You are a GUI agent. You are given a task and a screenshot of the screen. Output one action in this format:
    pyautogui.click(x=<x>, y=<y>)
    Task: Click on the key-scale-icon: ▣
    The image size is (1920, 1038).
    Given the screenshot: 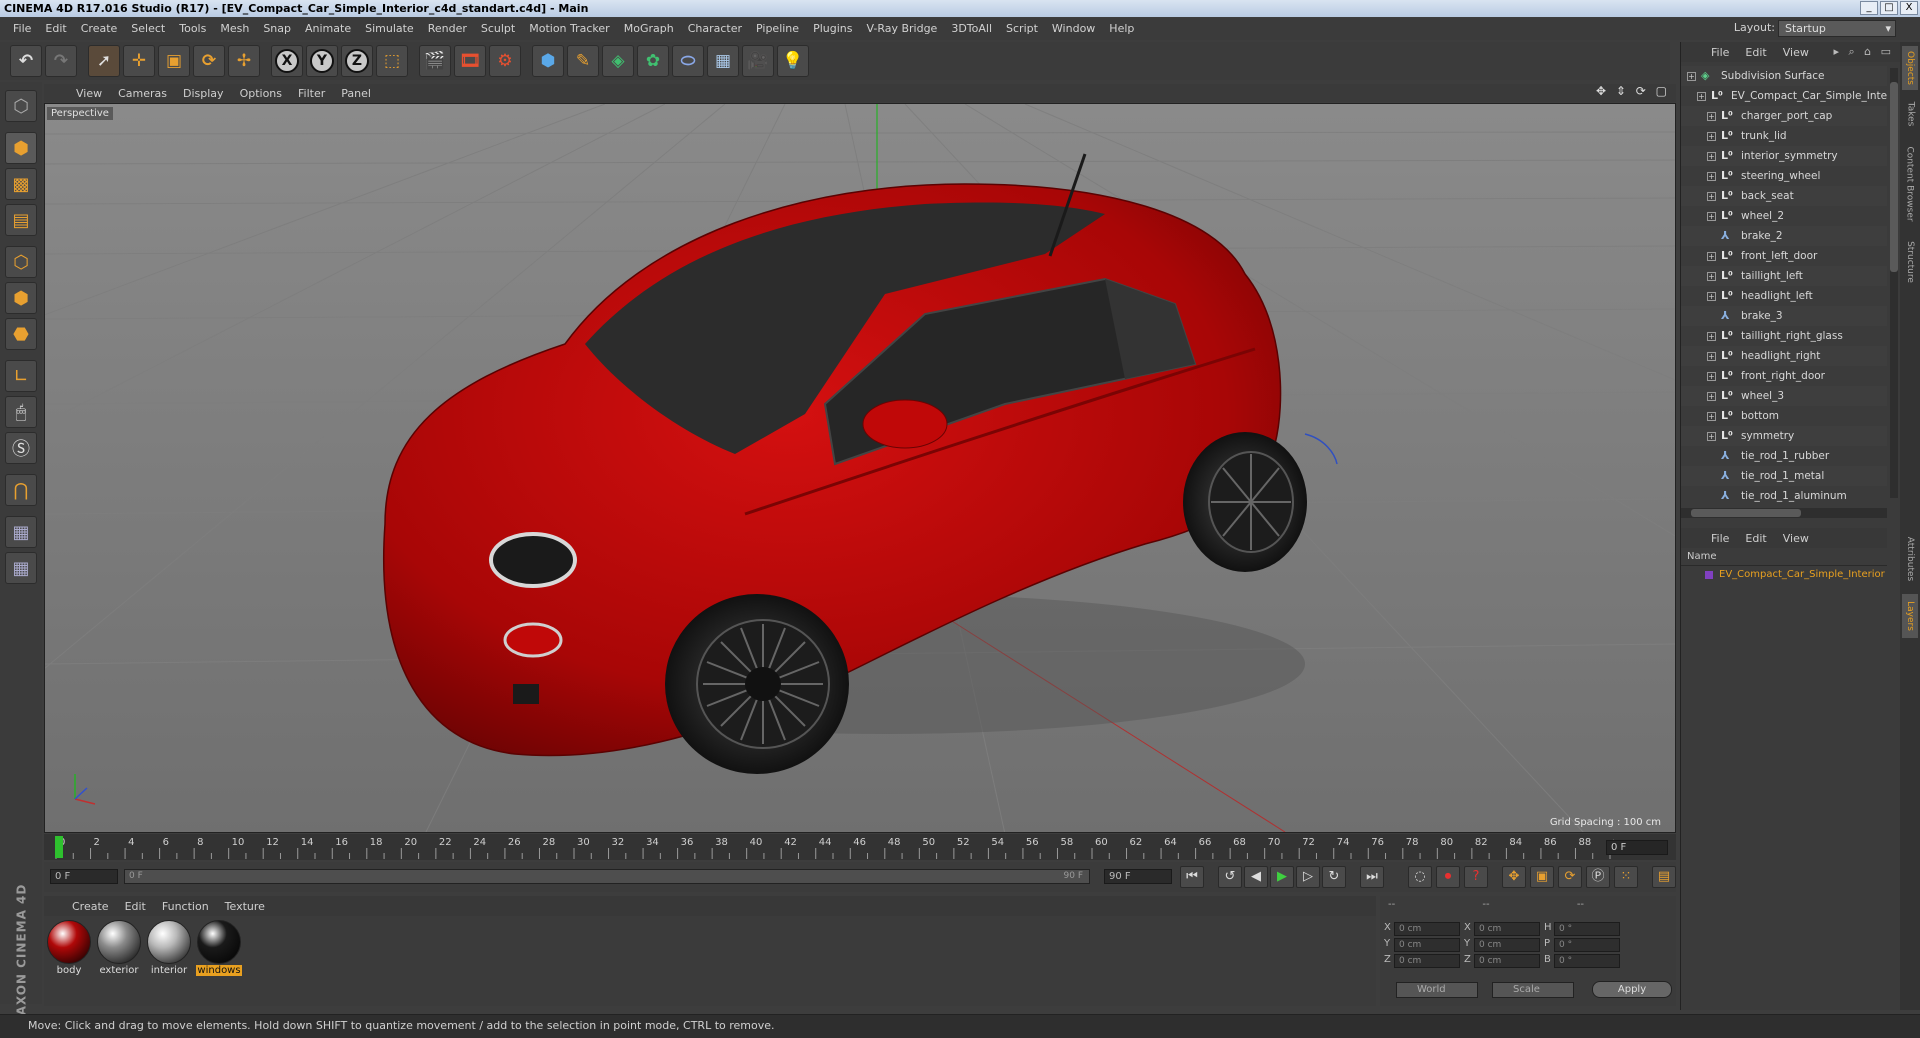 What is the action you would take?
    pyautogui.click(x=1542, y=877)
    